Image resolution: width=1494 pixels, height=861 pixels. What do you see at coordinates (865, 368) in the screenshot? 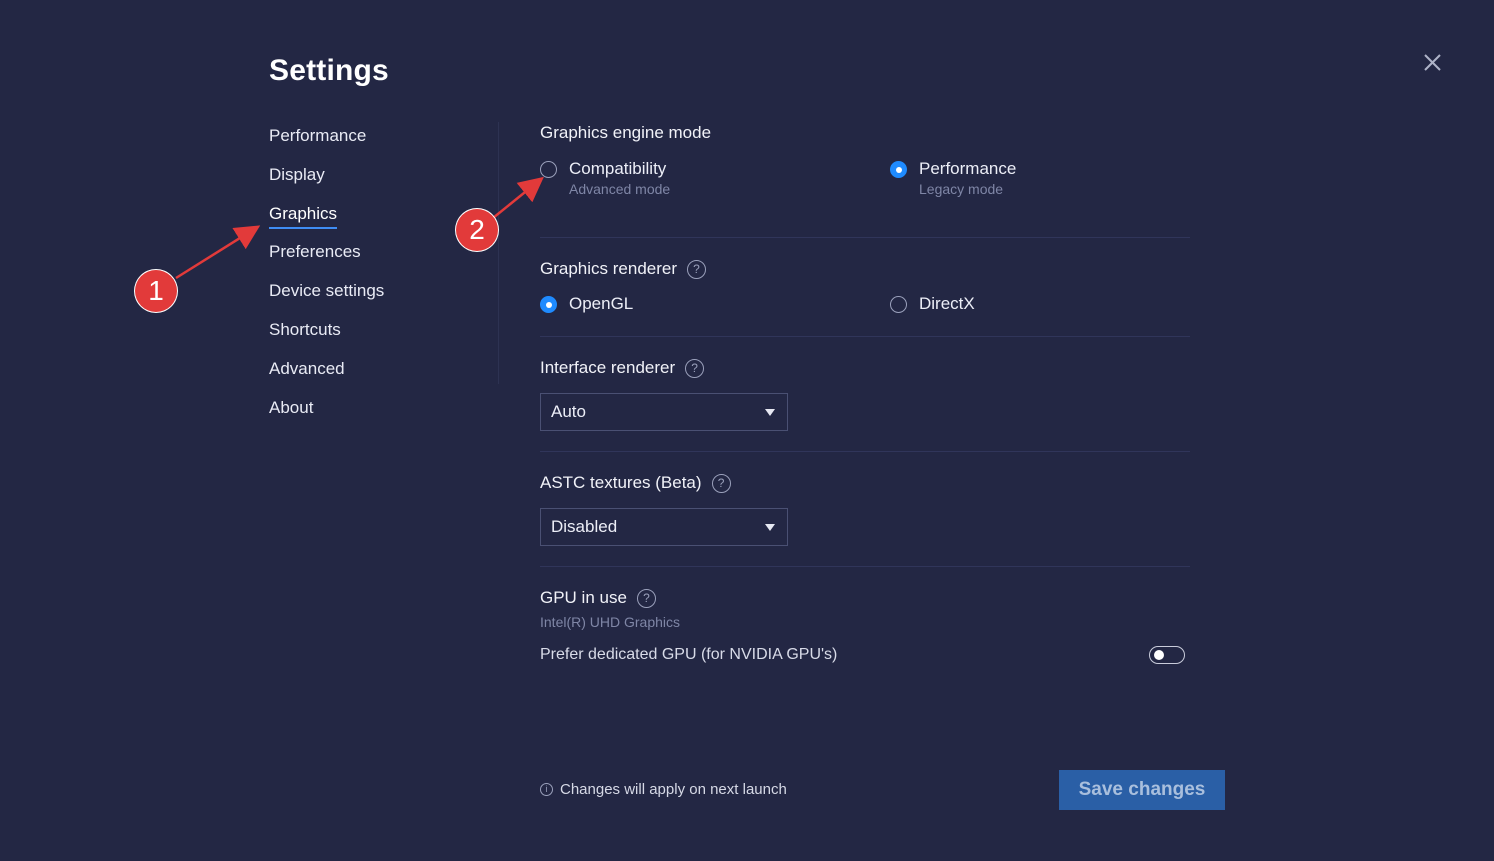
I see `interface-renderer-label: Interface renderer ?` at bounding box center [865, 368].